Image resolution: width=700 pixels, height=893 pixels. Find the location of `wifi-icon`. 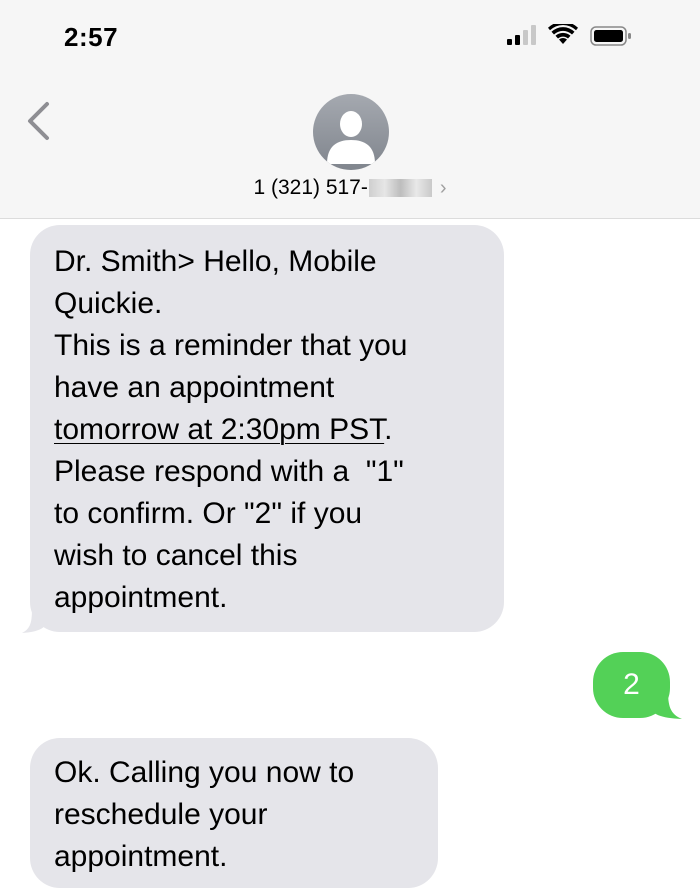

wifi-icon is located at coordinates (563, 34).